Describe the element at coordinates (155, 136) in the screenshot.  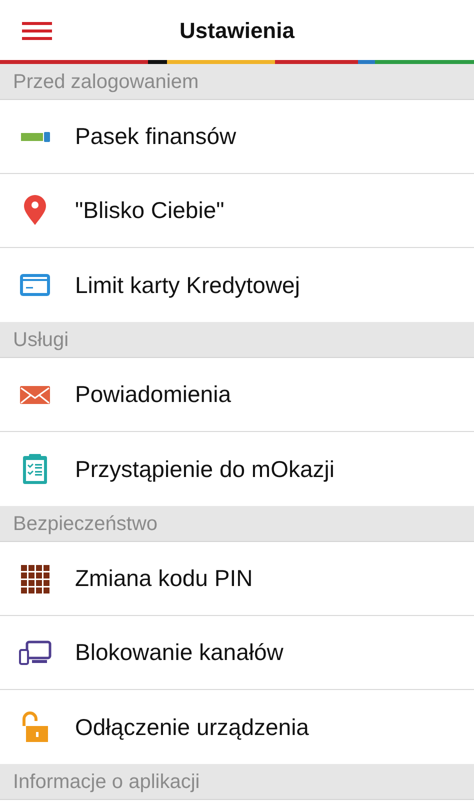
I see `settings-item: Pasek finansów` at that location.